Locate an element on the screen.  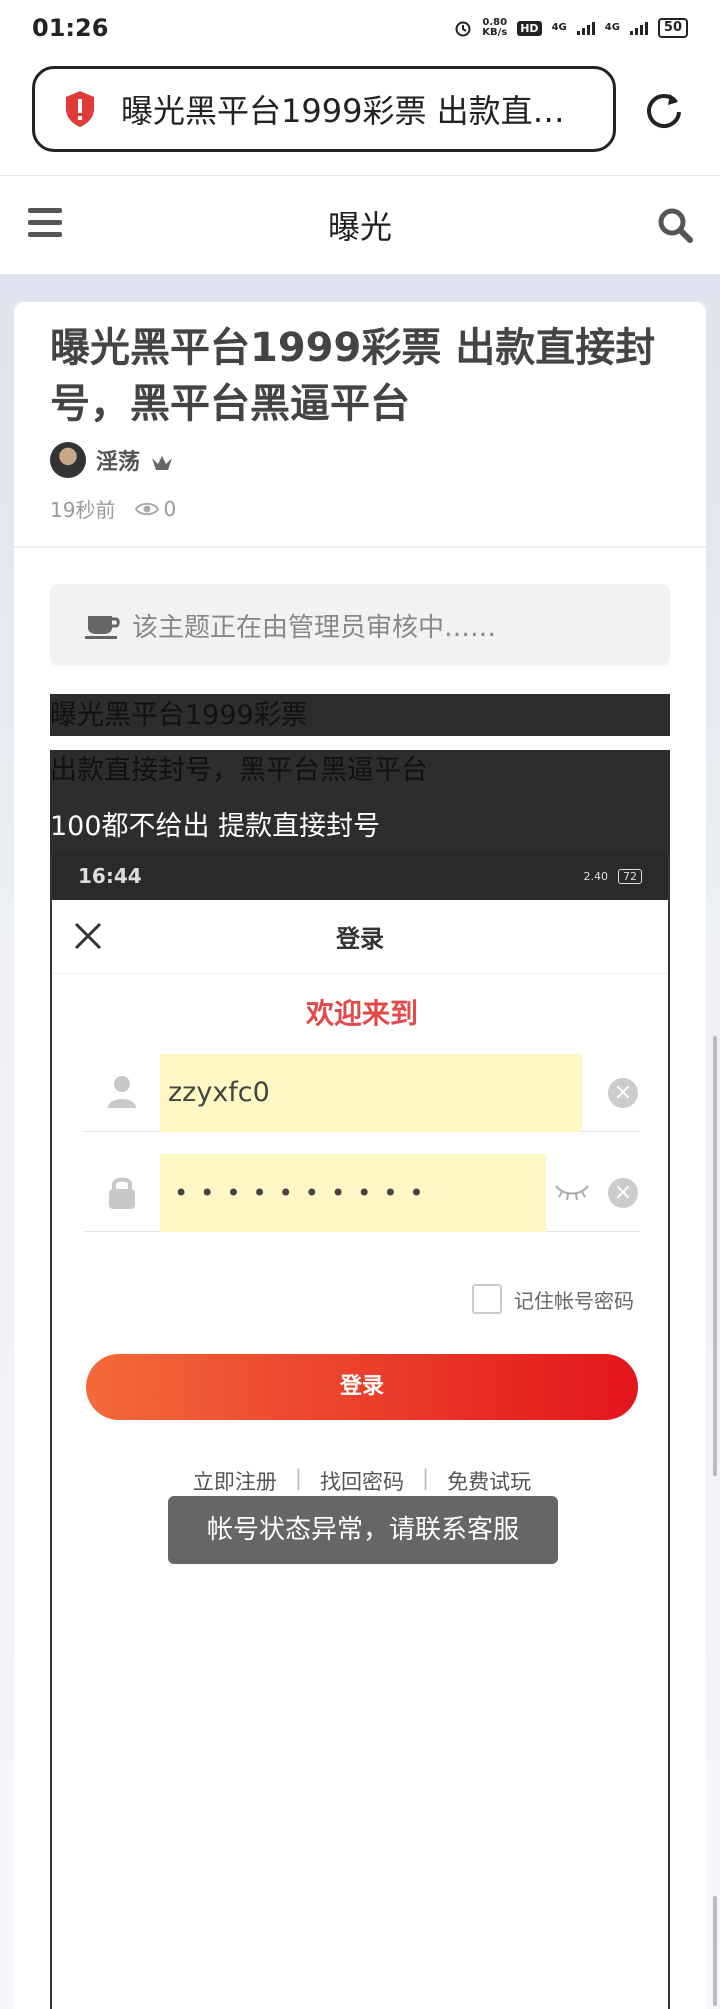
error-toast: 帐号状态异常，请联系客服 is located at coordinates (363, 1530).